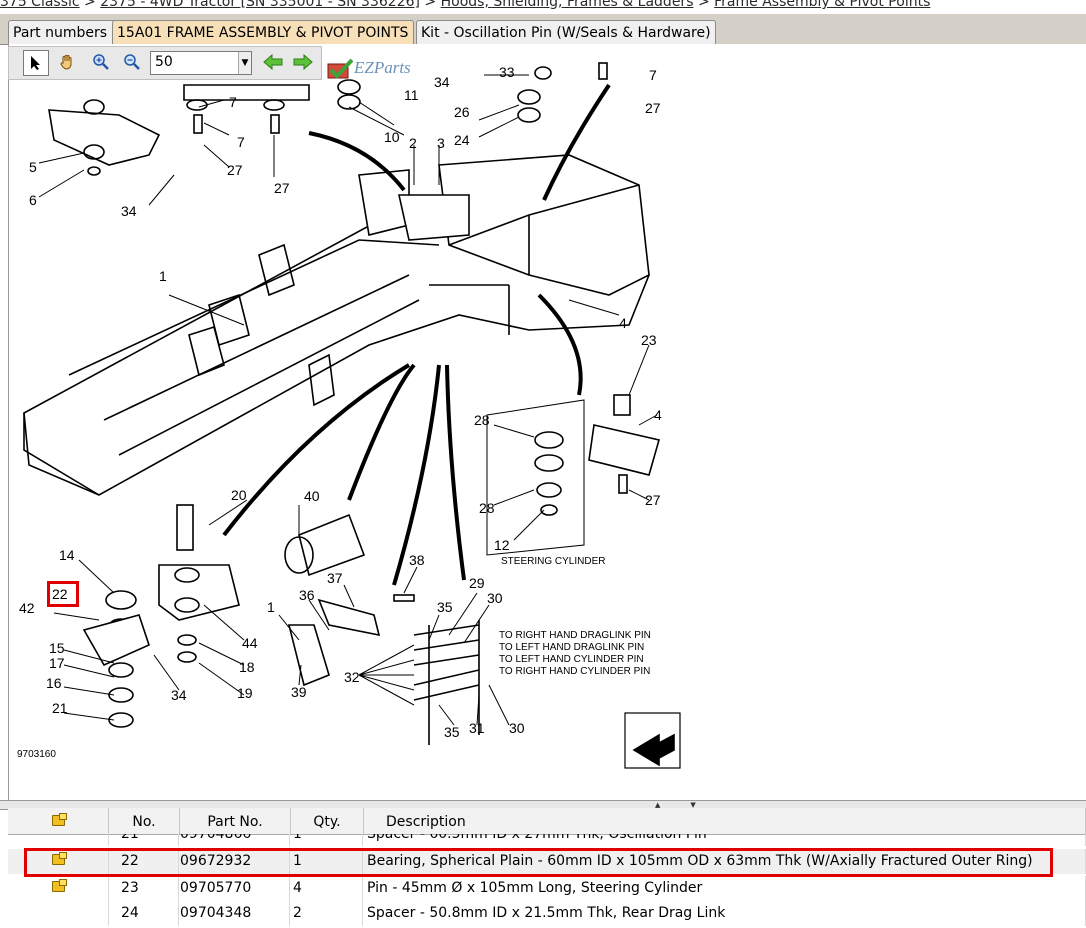  I want to click on ezparts-logo: EZParts, so click(381, 69).